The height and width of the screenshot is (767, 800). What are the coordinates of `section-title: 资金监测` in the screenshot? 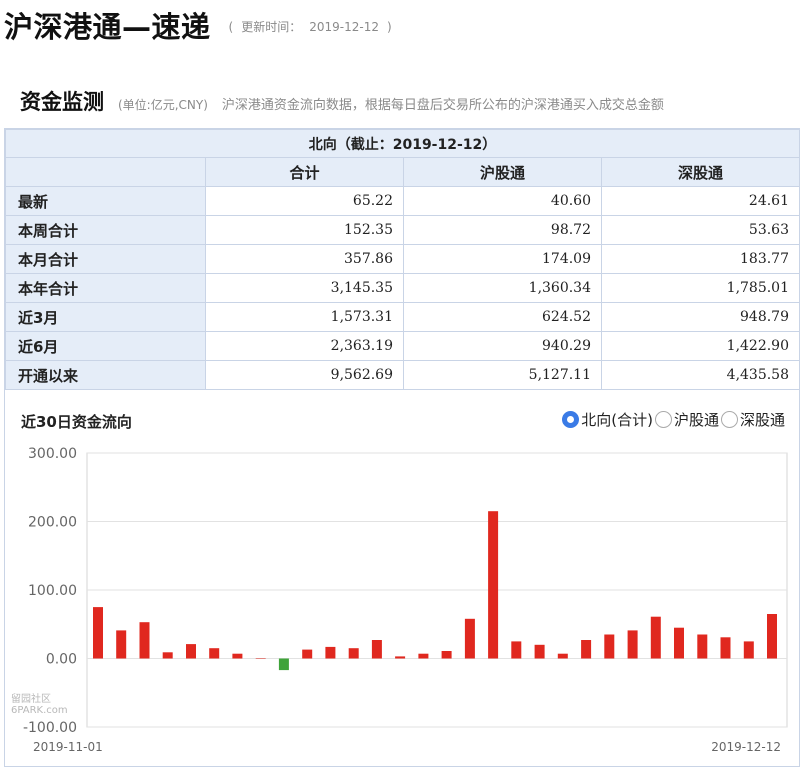 It's located at (62, 102).